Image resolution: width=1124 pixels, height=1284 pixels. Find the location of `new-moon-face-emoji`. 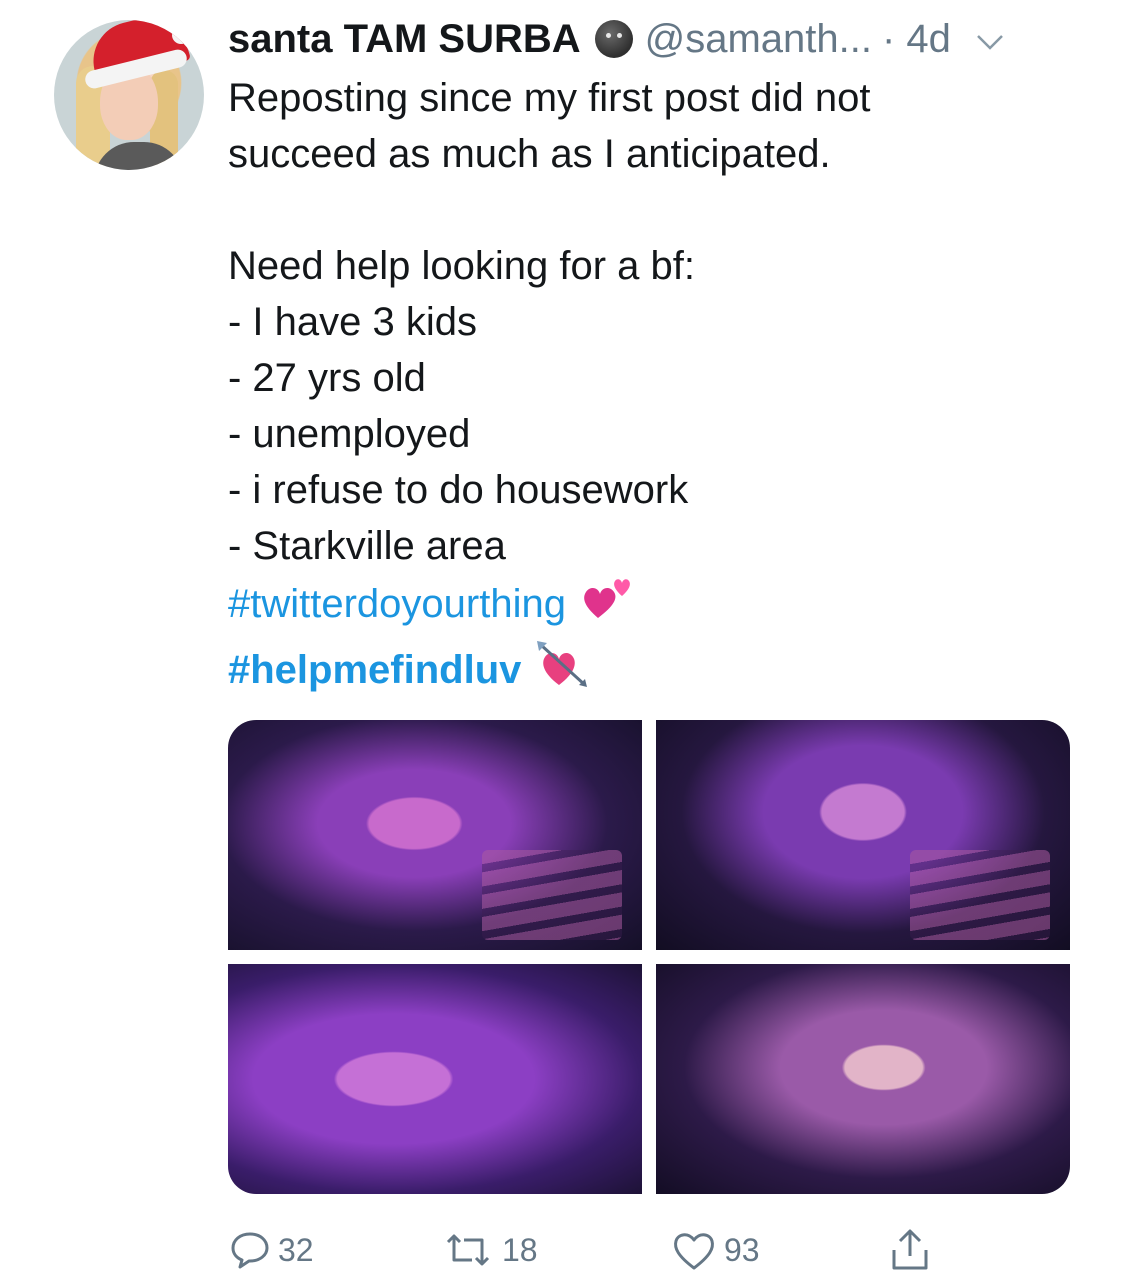

new-moon-face-emoji is located at coordinates (613, 39).